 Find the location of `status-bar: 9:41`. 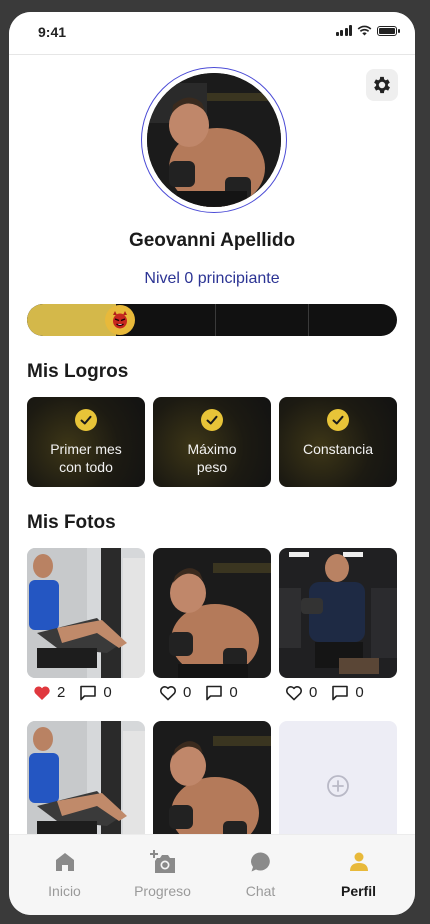

status-bar: 9:41 is located at coordinates (212, 33).